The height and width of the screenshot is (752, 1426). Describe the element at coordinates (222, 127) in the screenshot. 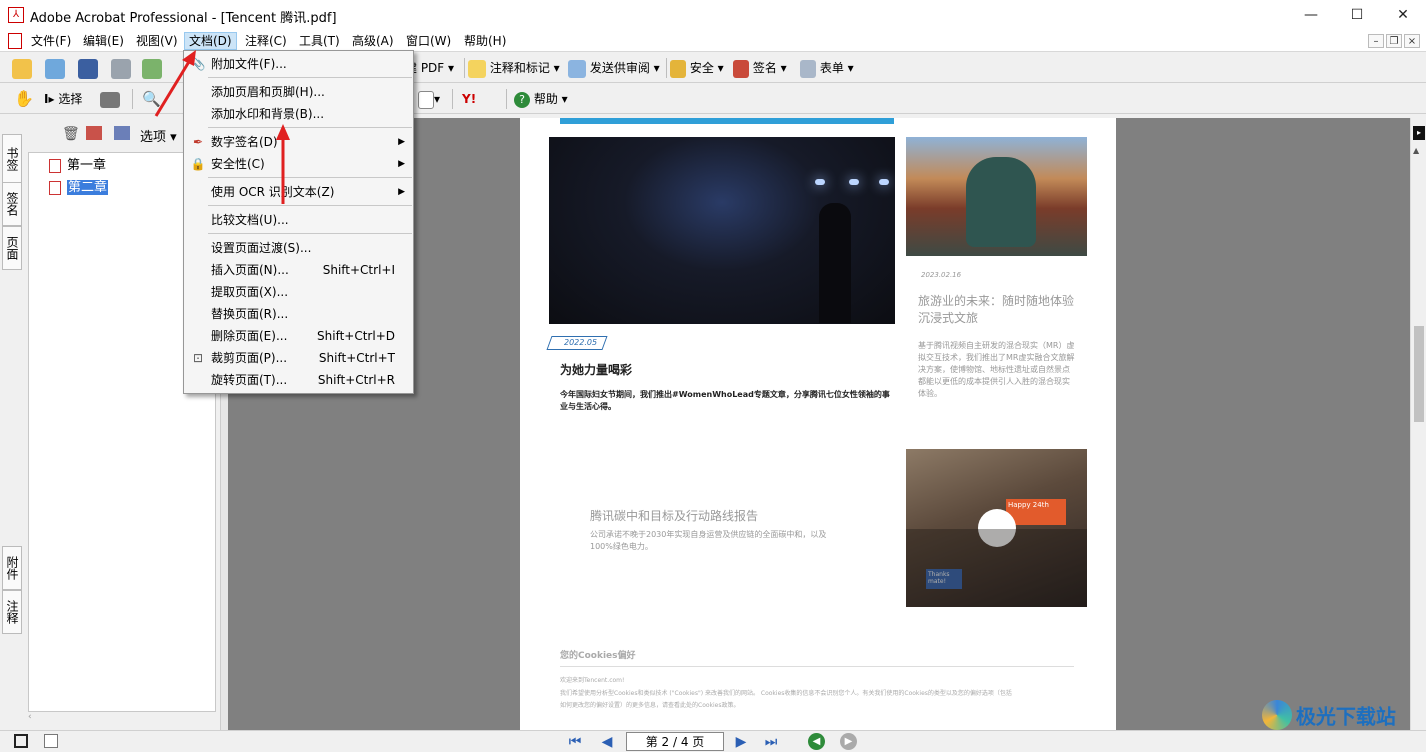

I see `annotation-arrows` at that location.